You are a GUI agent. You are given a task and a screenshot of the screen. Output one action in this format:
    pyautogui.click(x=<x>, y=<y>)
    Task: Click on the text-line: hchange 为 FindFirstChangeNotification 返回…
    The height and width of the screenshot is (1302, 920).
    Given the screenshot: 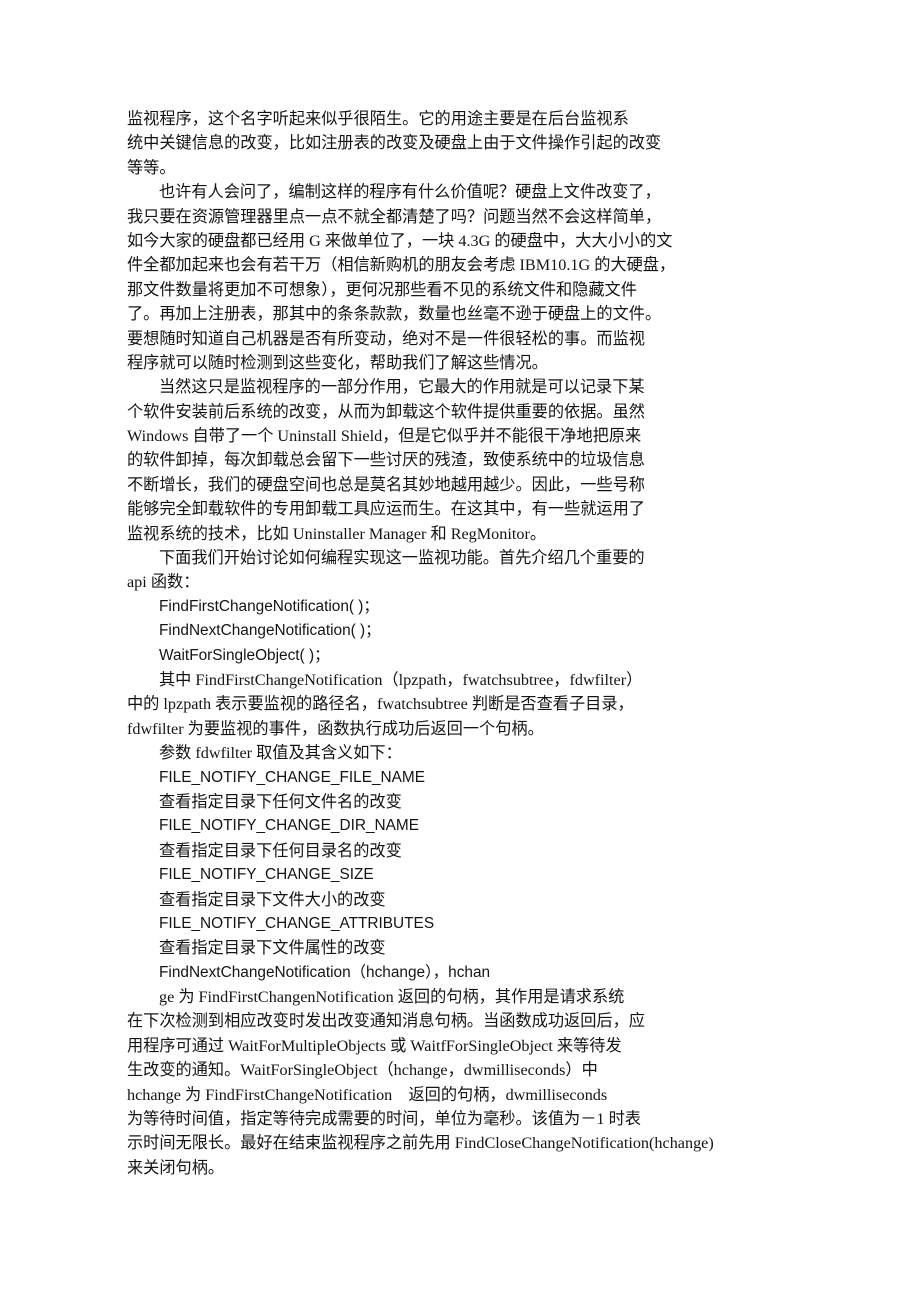 What is the action you would take?
    pyautogui.click(x=367, y=1094)
    